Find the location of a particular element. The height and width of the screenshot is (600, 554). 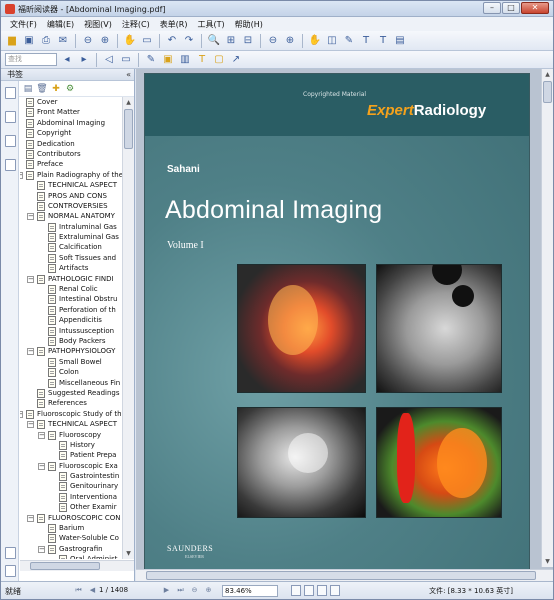

scroll-up-icon: ▲ is located at coordinates (128, 102).